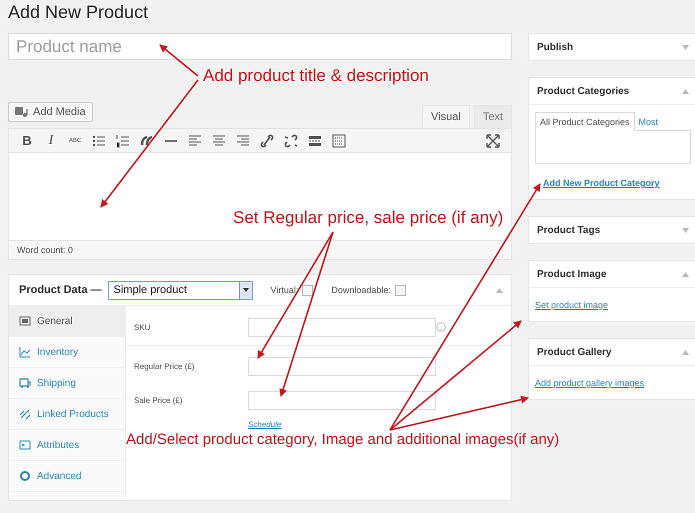 Image resolution: width=695 pixels, height=513 pixels. I want to click on annotation-arrow, so click(178, 60).